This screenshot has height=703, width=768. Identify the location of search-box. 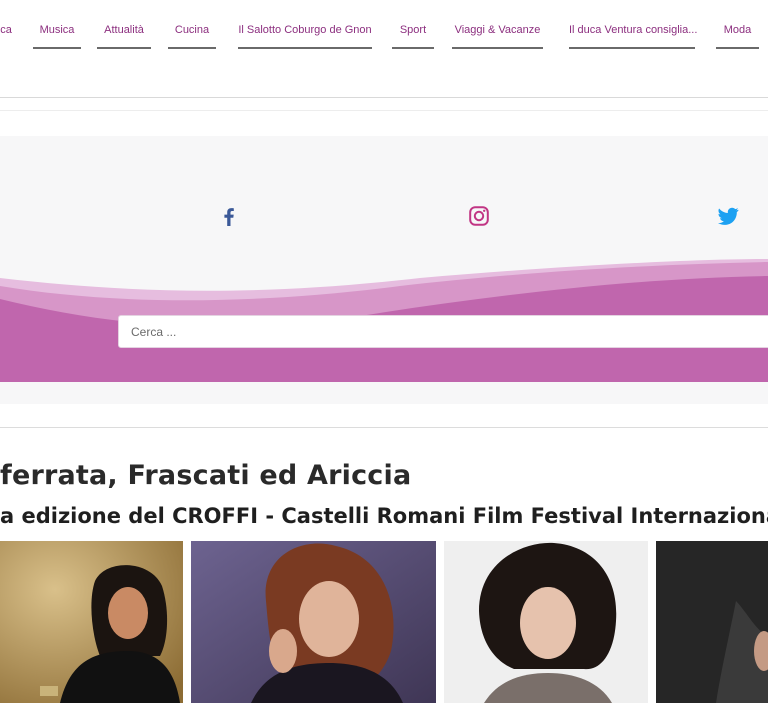
(443, 331).